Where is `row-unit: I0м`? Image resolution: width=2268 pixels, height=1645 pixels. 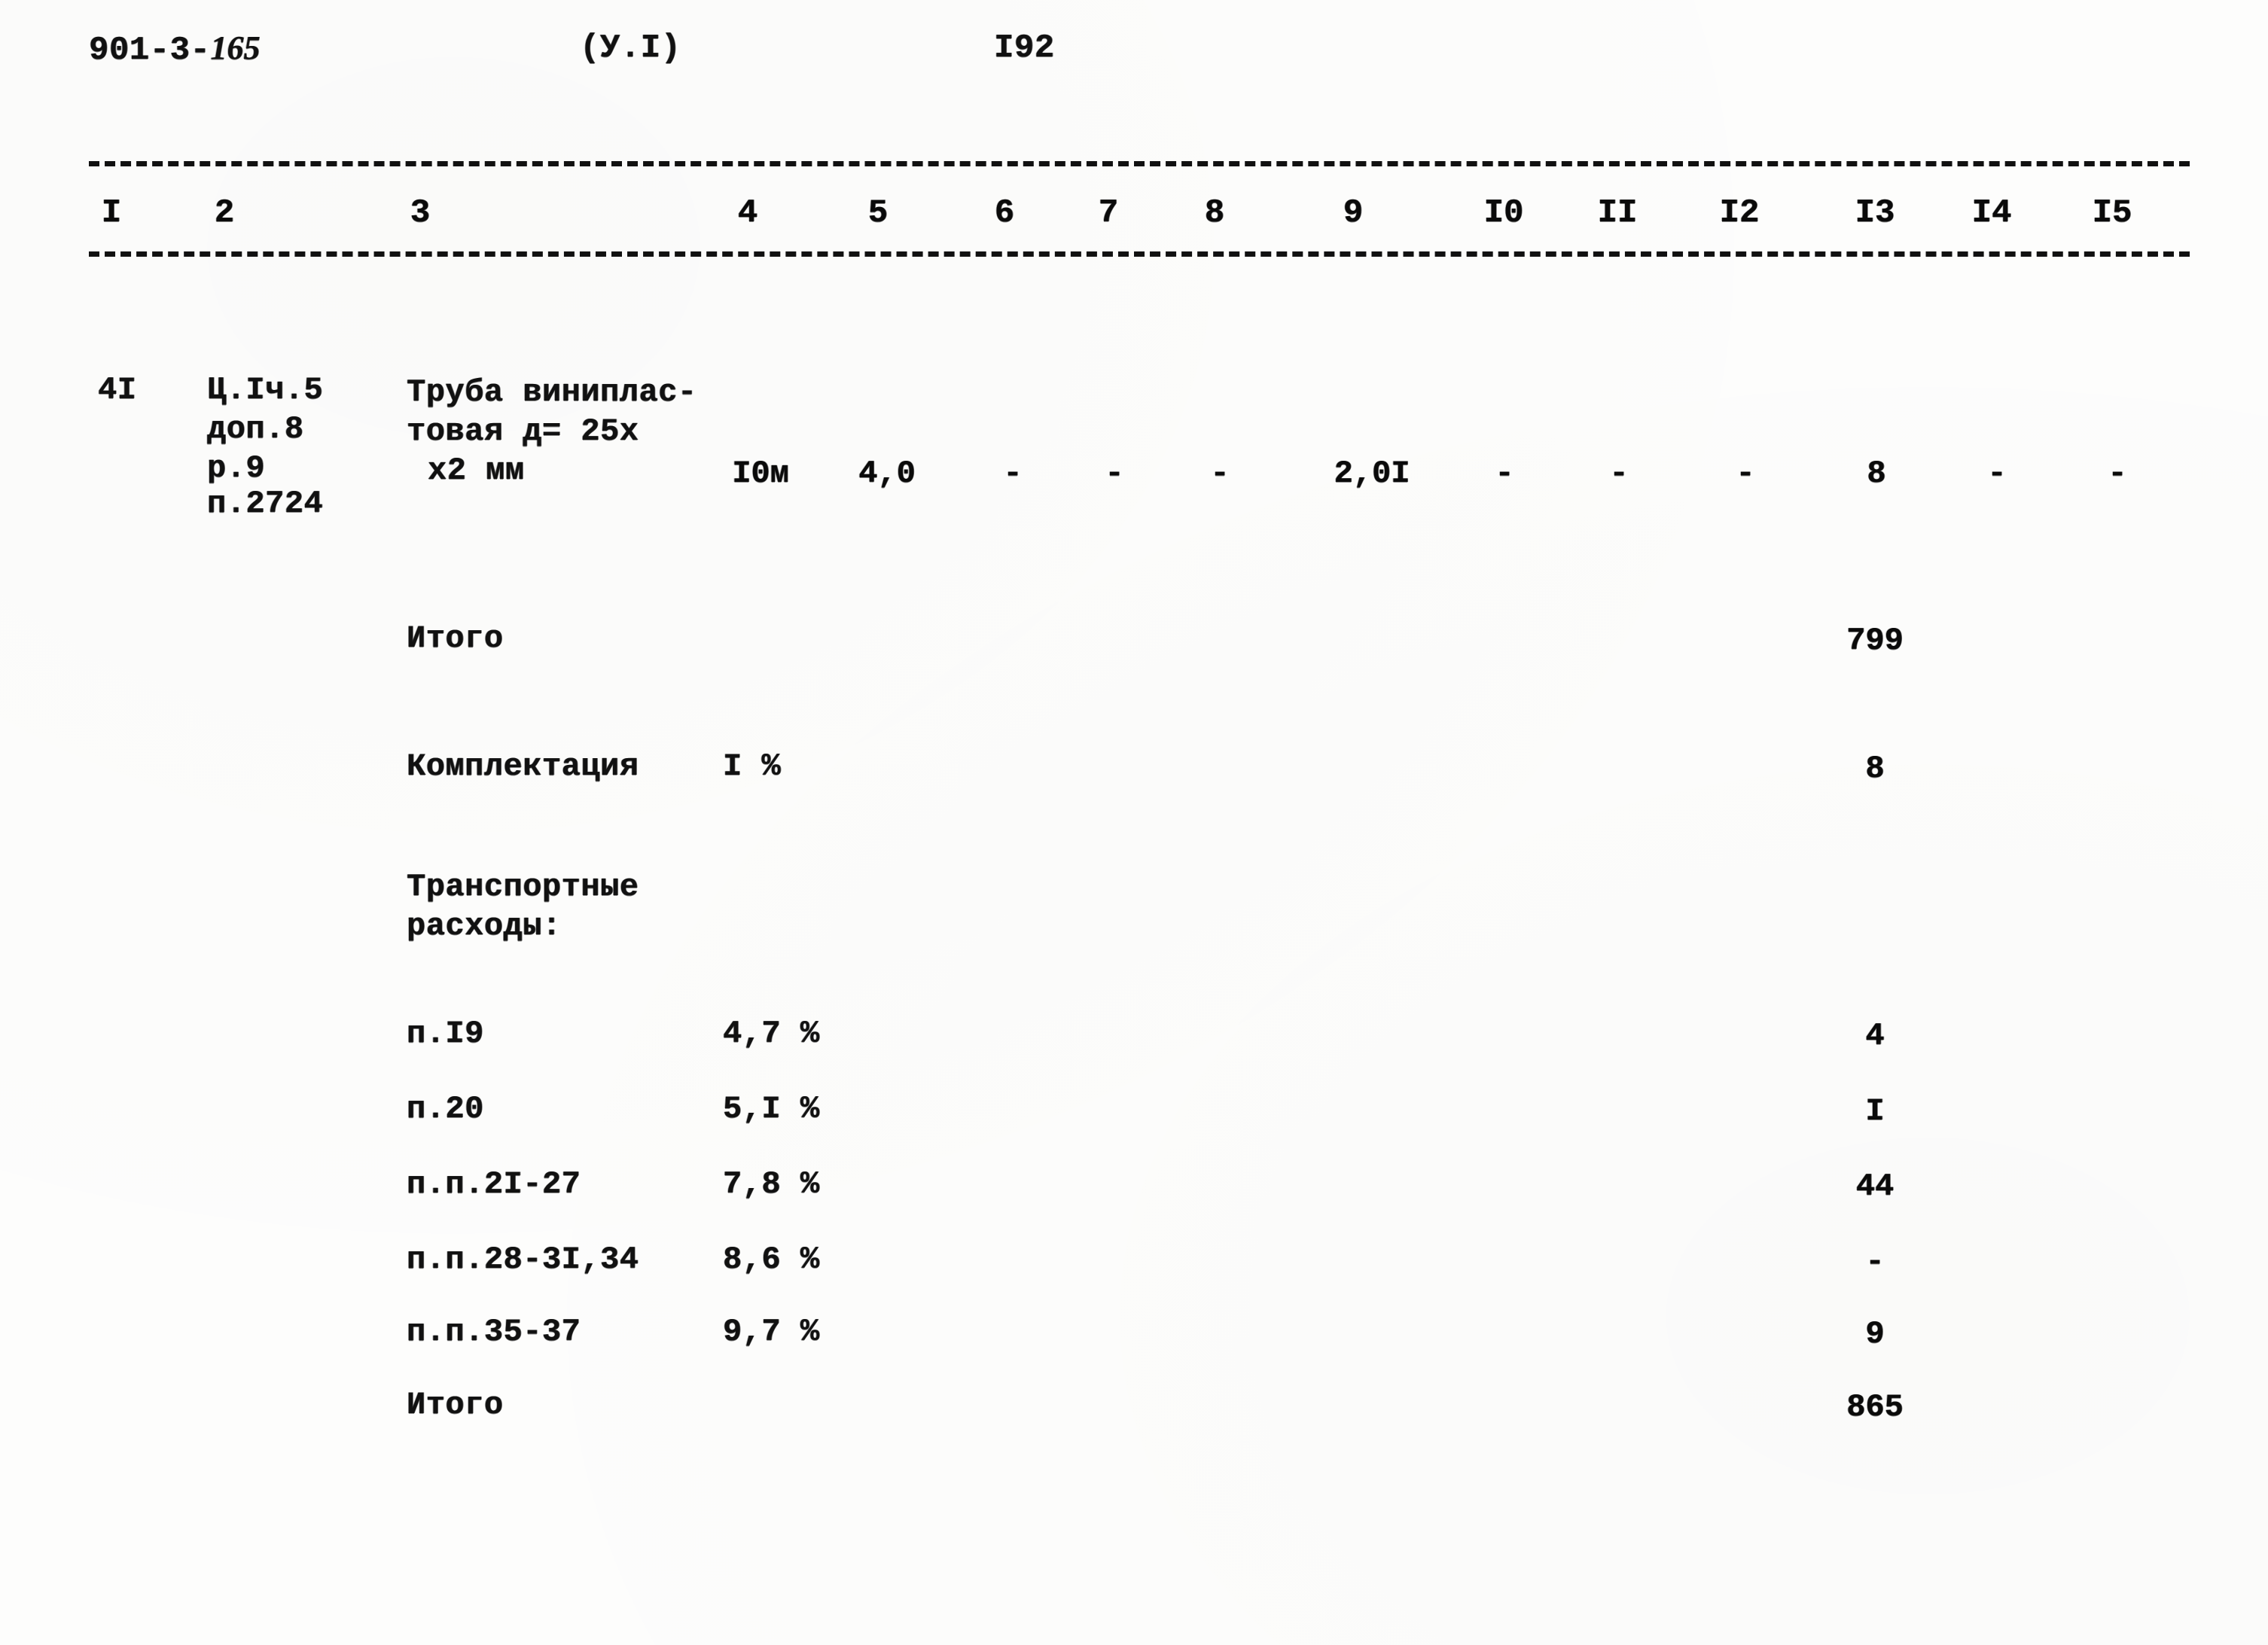
row-unit: I0м is located at coordinates (761, 473).